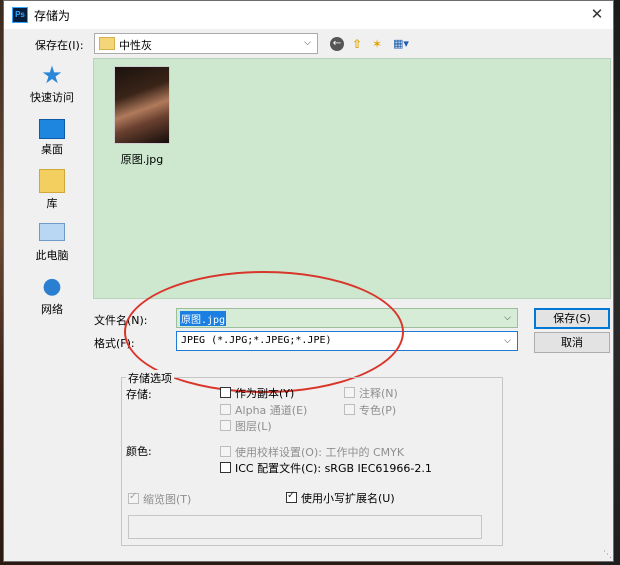 This screenshot has width=620, height=565. I want to click on save-options-title: 存储选项, so click(150, 378).